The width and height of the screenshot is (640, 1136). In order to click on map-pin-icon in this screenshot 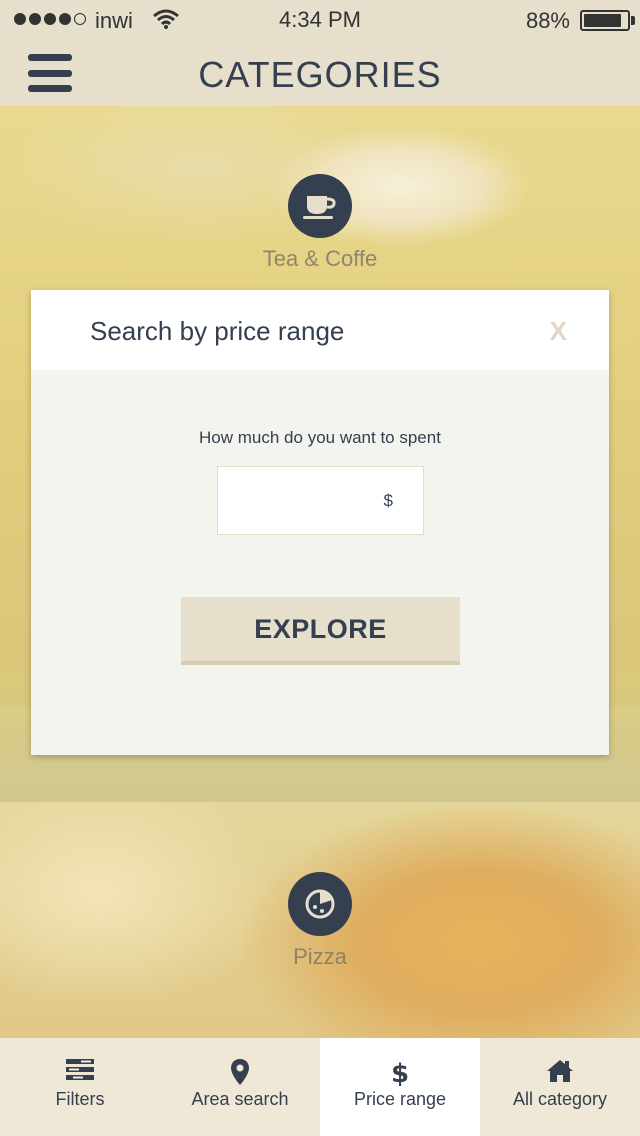, I will do `click(240, 1072)`.